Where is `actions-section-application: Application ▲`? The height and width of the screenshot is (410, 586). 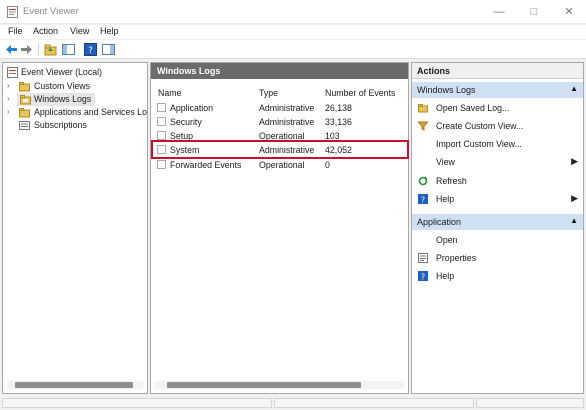
actions-section-application: Application ▲ is located at coordinates (497, 222).